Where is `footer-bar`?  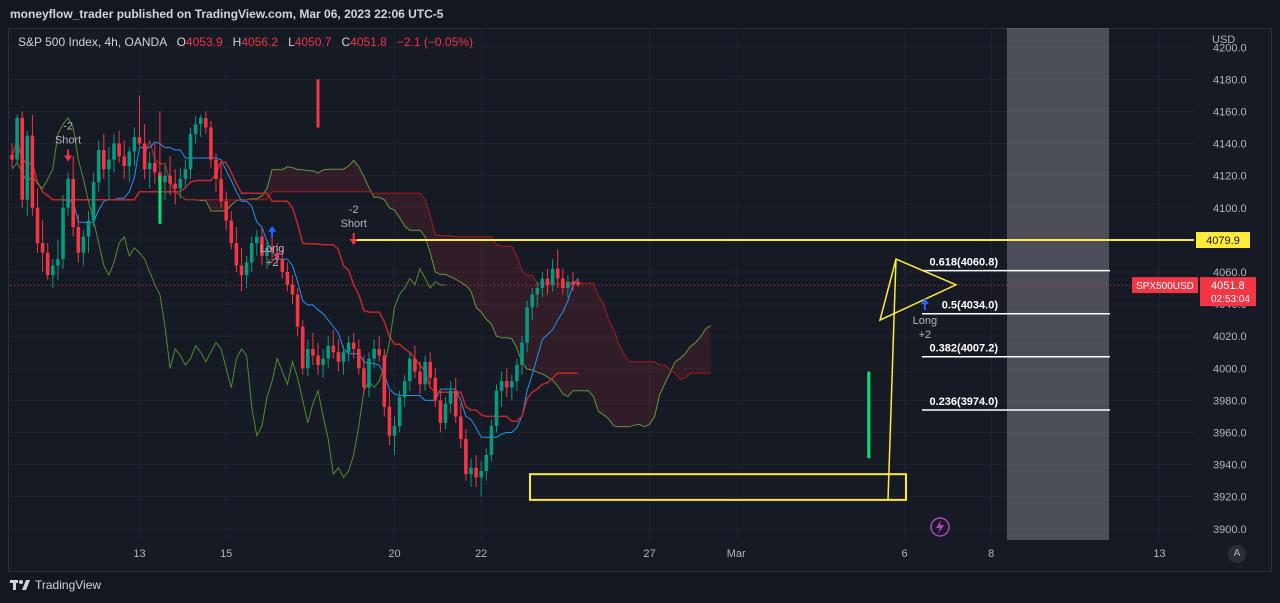
footer-bar is located at coordinates (640, 587).